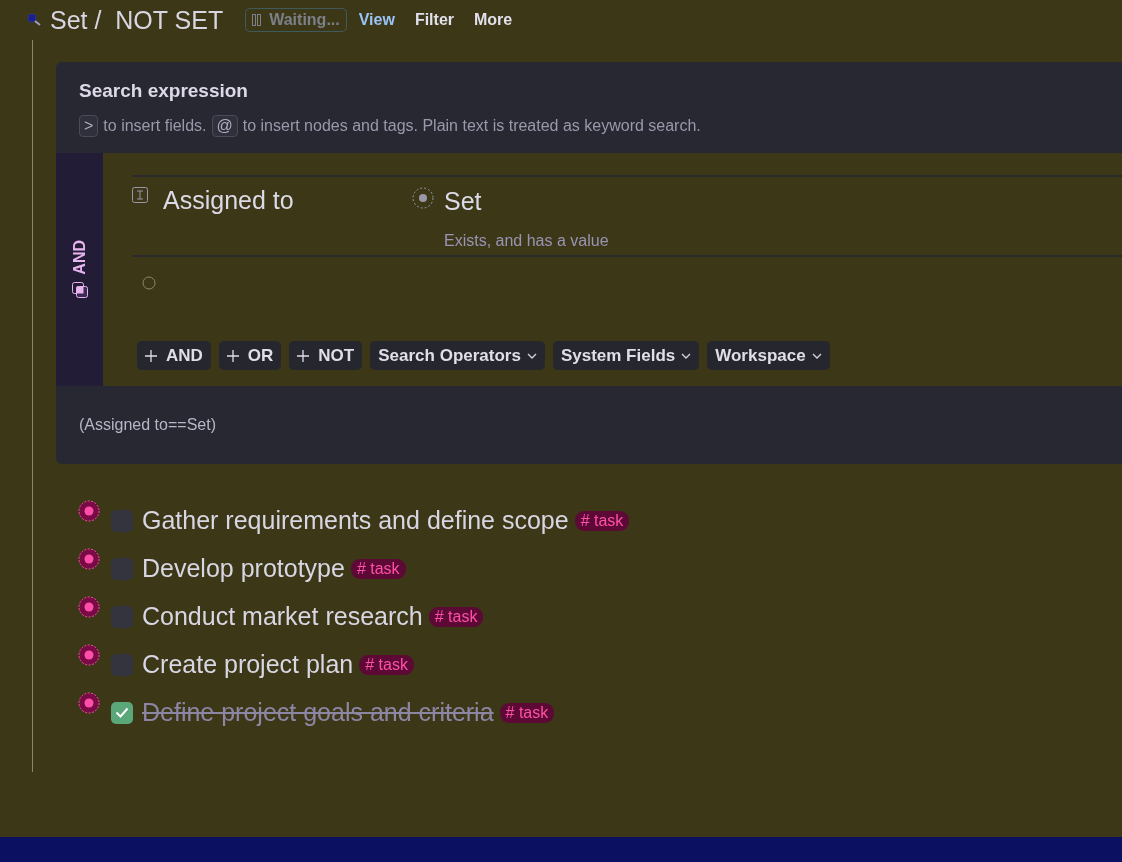 Image resolution: width=1122 pixels, height=862 pixels. Describe the element at coordinates (282, 616) in the screenshot. I see `task-title: Conduct market research` at that location.